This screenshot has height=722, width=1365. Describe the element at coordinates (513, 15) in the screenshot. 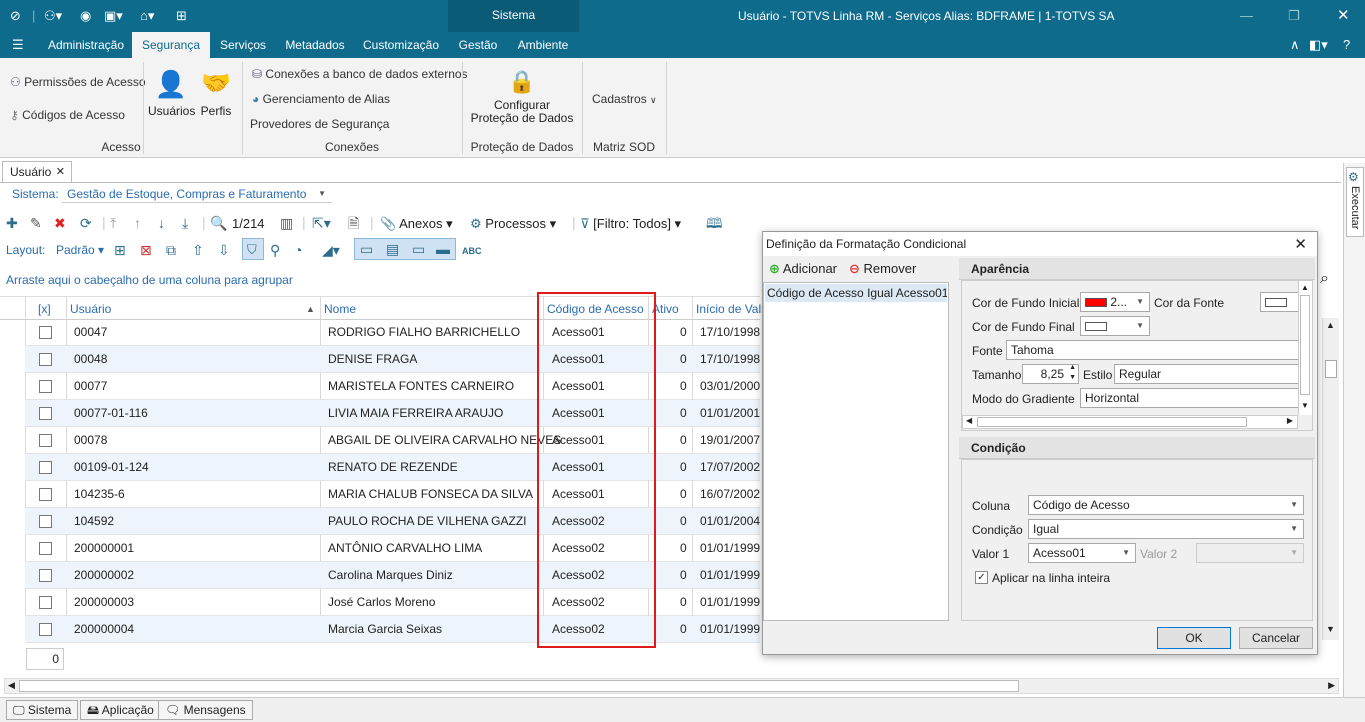

I see `sistema-tab: Sistema` at that location.